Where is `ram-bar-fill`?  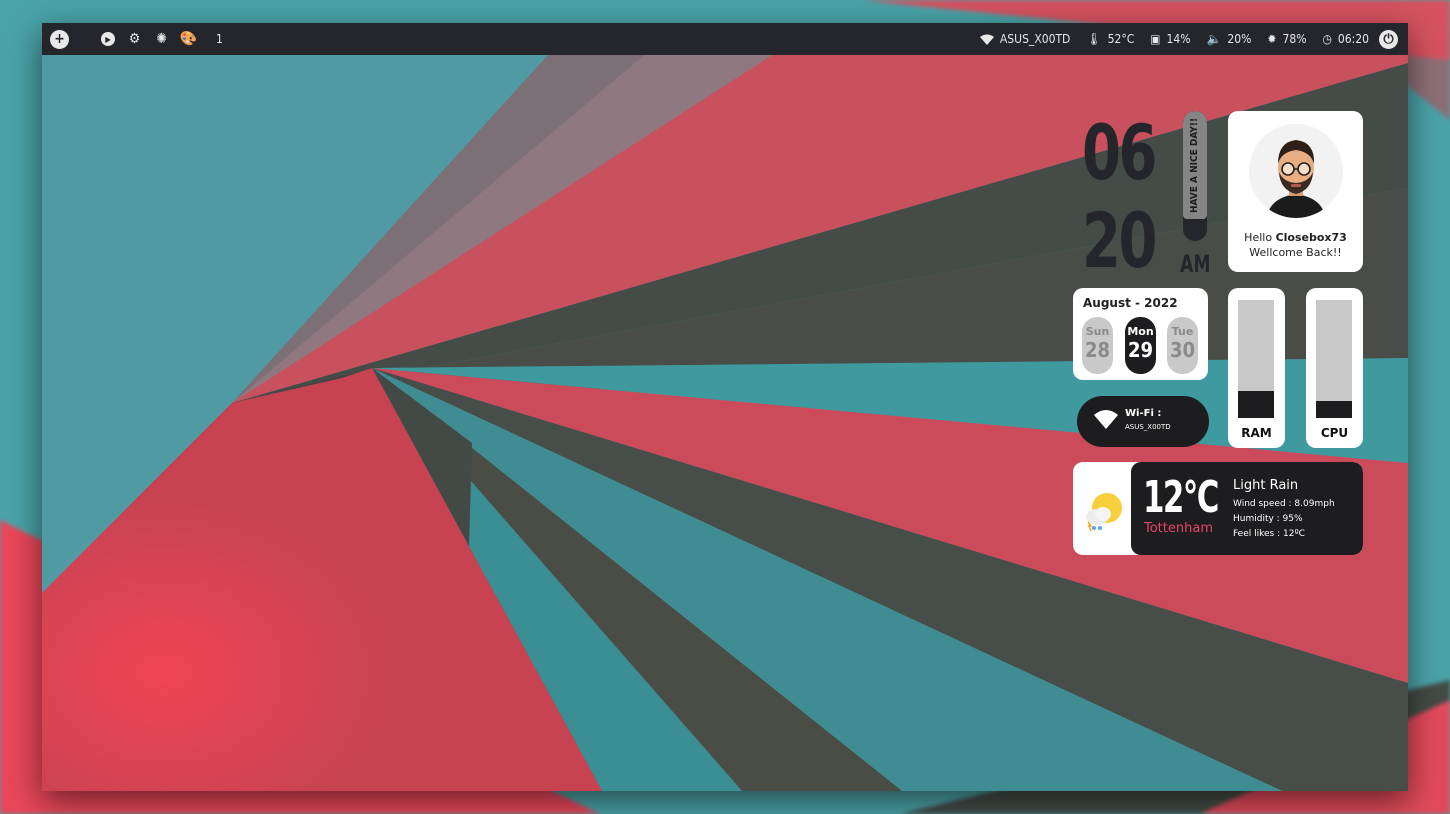 ram-bar-fill is located at coordinates (1256, 404).